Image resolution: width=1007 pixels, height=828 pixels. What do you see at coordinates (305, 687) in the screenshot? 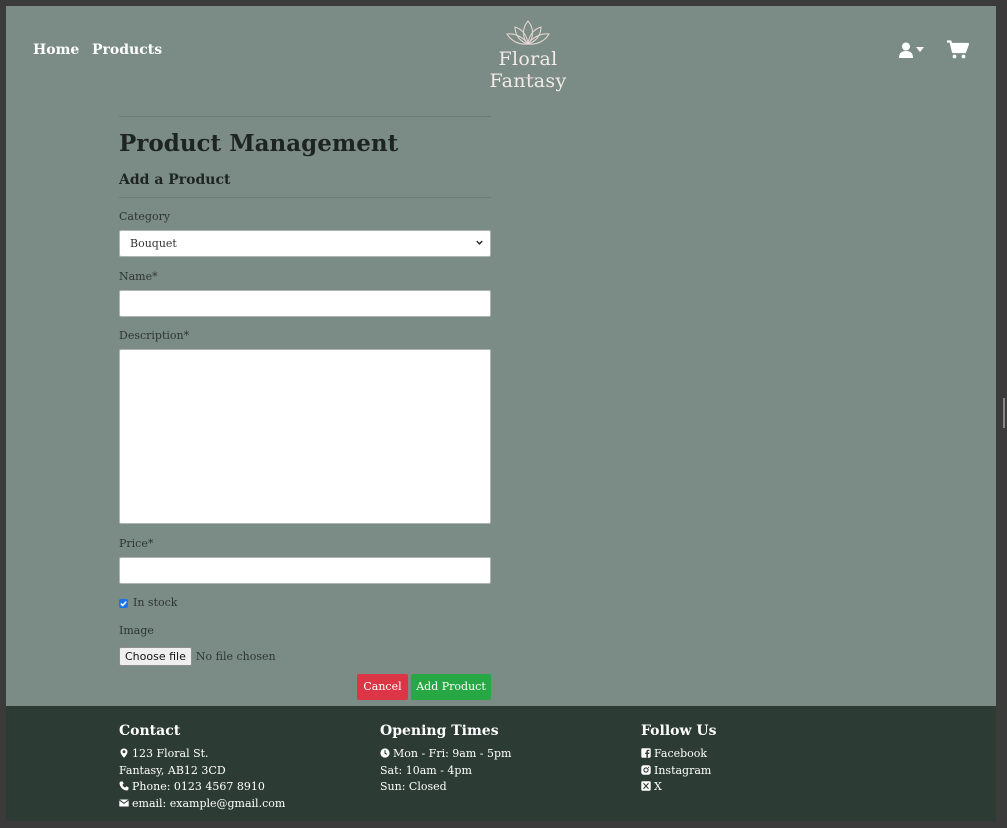
I see `form-actions: Cancel Add Product` at bounding box center [305, 687].